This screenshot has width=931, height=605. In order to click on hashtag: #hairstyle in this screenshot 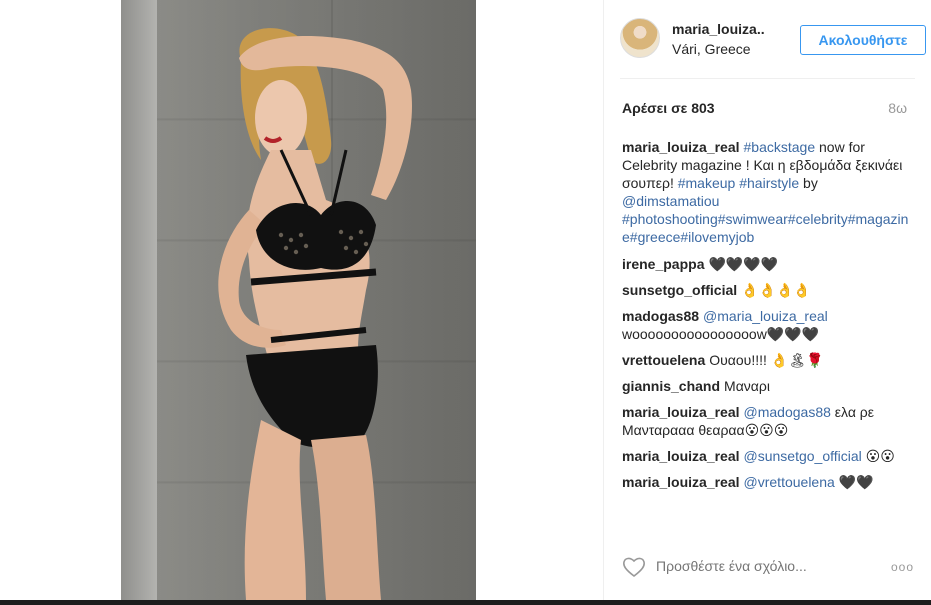, I will do `click(769, 183)`.